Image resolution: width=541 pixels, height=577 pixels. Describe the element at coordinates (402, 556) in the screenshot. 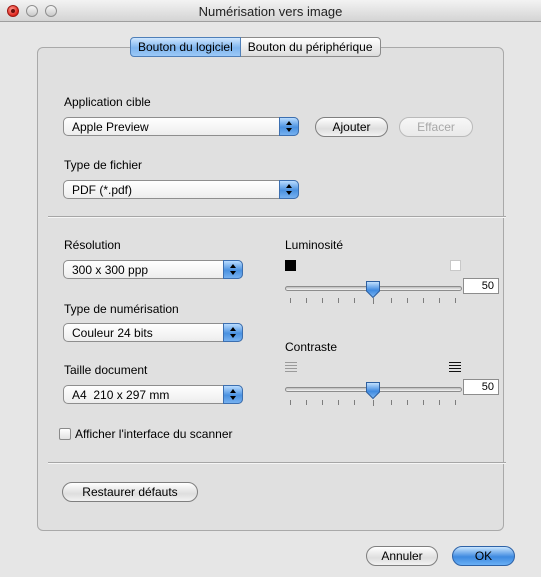

I see `cancel-button: Annuler` at that location.